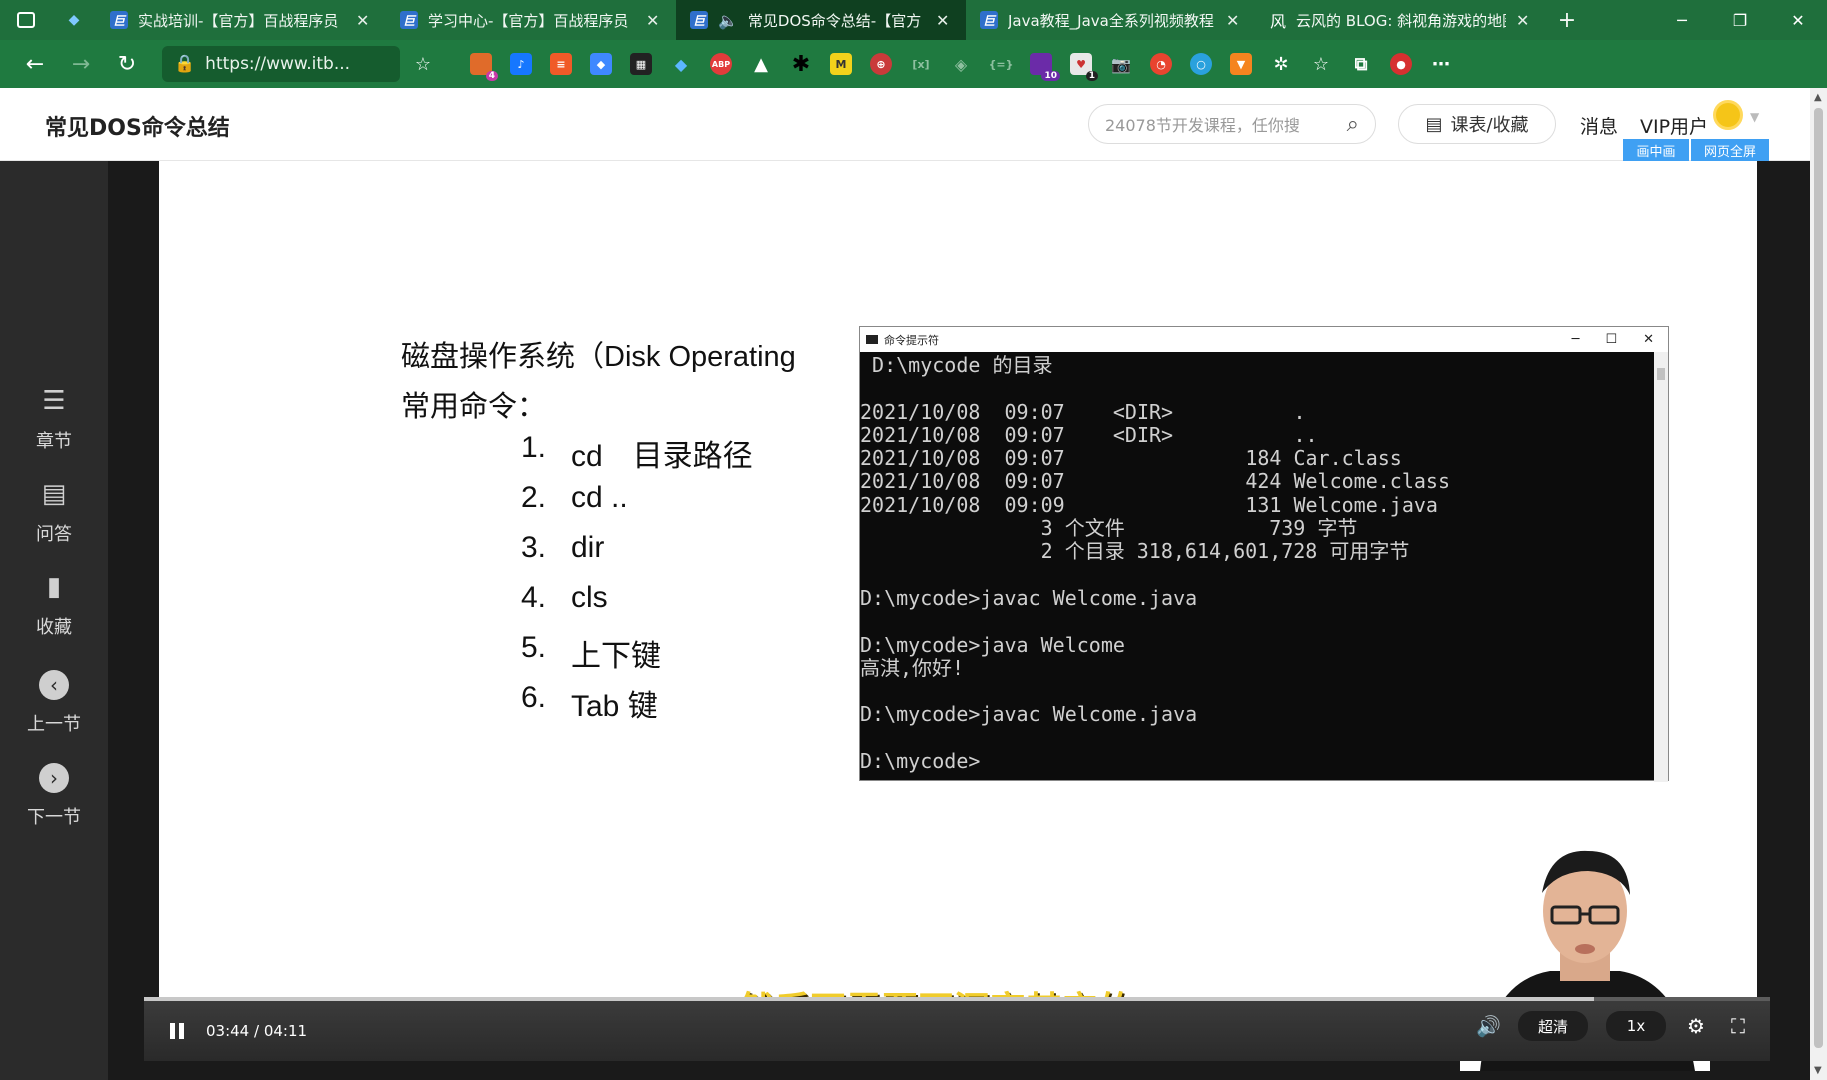  Describe the element at coordinates (185, 64) in the screenshot. I see `lock-icon: 🔒` at that location.